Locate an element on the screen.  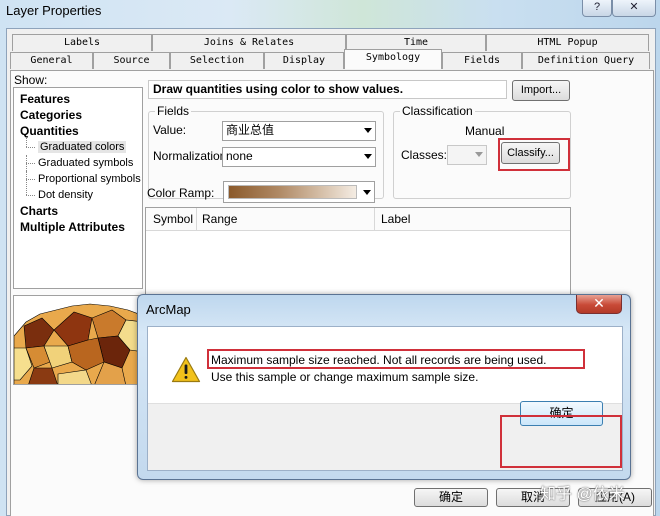
column-header-label: Label is located at coordinates (395, 219).